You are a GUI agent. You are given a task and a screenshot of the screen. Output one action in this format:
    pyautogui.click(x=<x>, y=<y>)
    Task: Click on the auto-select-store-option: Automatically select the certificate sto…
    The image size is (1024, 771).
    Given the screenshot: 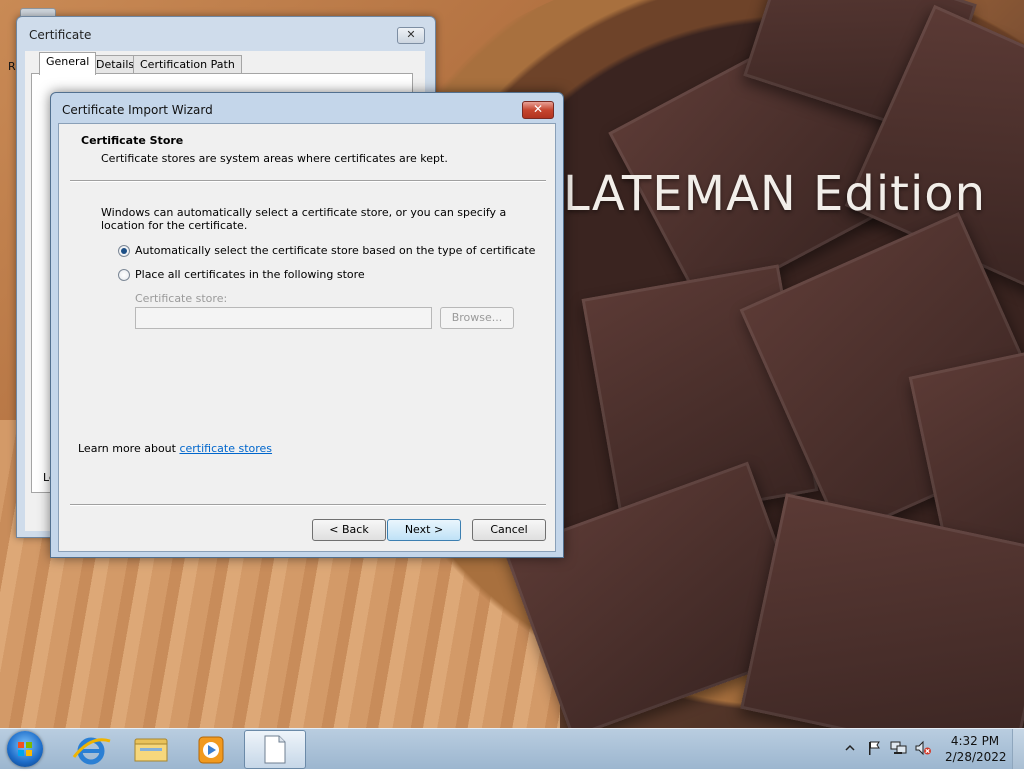 What is the action you would take?
    pyautogui.click(x=326, y=250)
    